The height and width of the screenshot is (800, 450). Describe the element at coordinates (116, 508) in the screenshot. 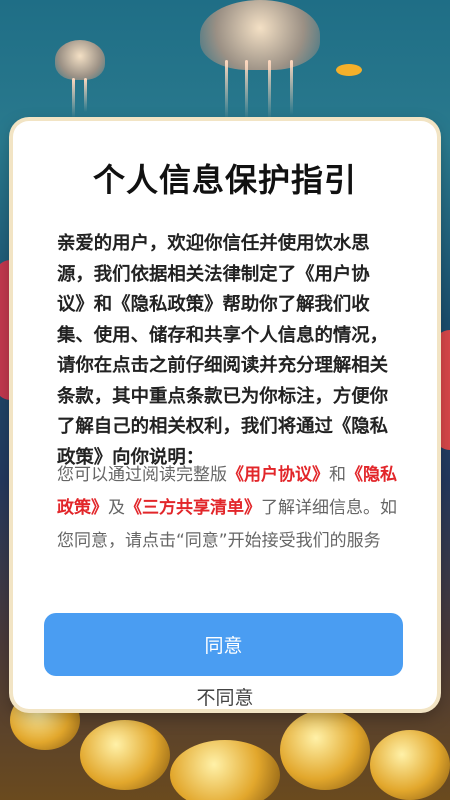

I see `notice-and-2: 及` at that location.